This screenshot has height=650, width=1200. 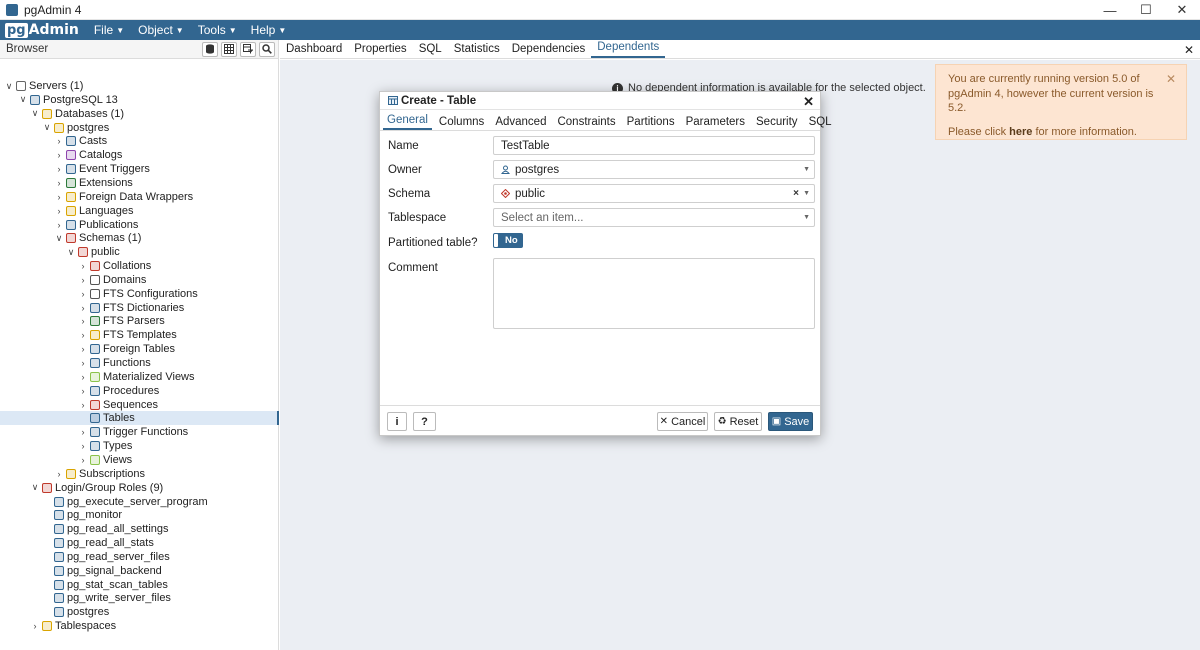 What do you see at coordinates (738, 421) in the screenshot?
I see `reset-button: ♻ Reset` at bounding box center [738, 421].